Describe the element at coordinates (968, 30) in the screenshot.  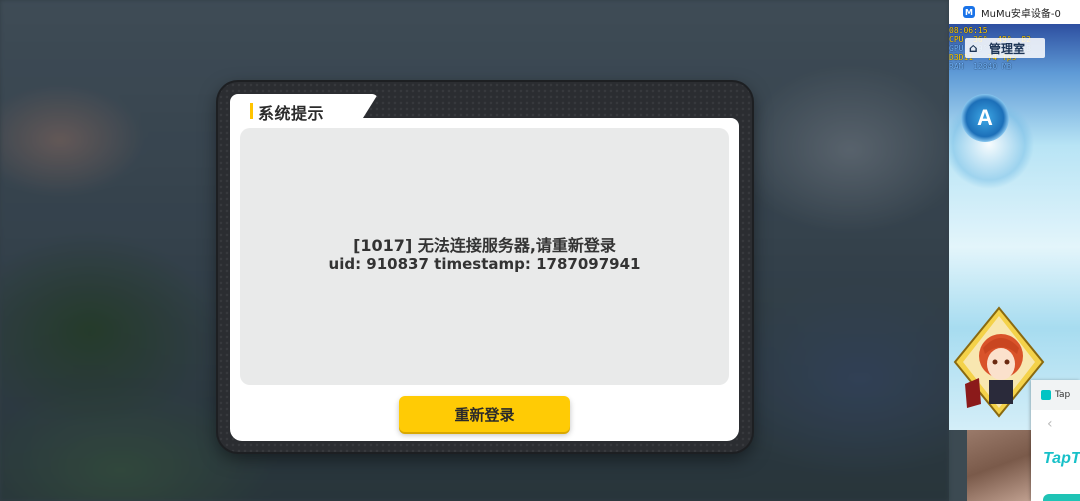
I see `hud-clock: 08:06:15` at that location.